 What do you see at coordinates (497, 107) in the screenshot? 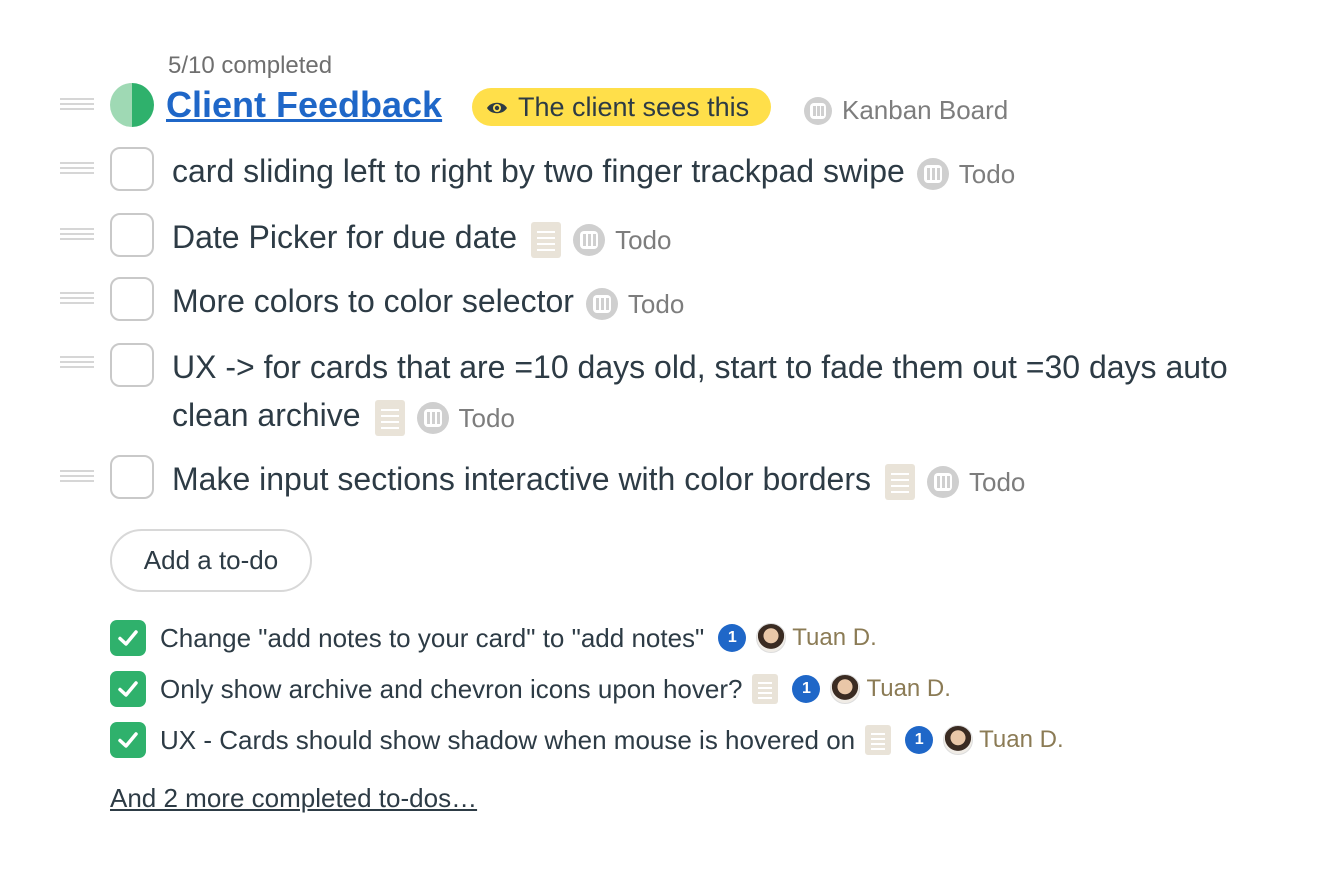
I see `eye-icon` at bounding box center [497, 107].